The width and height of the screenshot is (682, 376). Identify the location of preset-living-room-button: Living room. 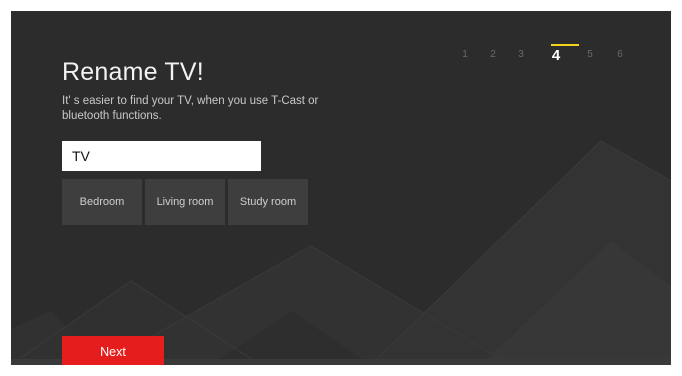
(185, 202).